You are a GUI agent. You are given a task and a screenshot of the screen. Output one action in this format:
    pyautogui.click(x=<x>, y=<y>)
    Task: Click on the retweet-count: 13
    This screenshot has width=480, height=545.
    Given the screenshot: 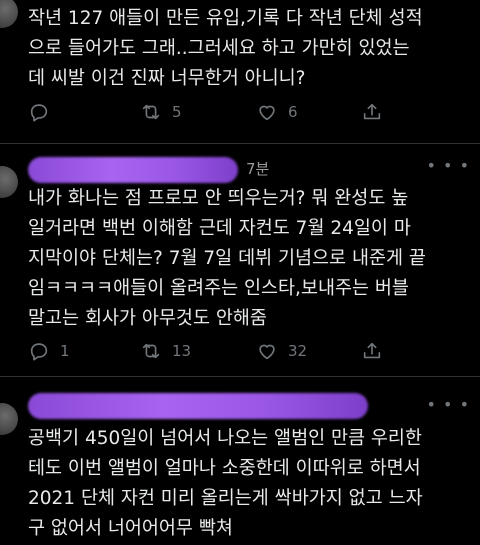 What is the action you would take?
    pyautogui.click(x=182, y=351)
    